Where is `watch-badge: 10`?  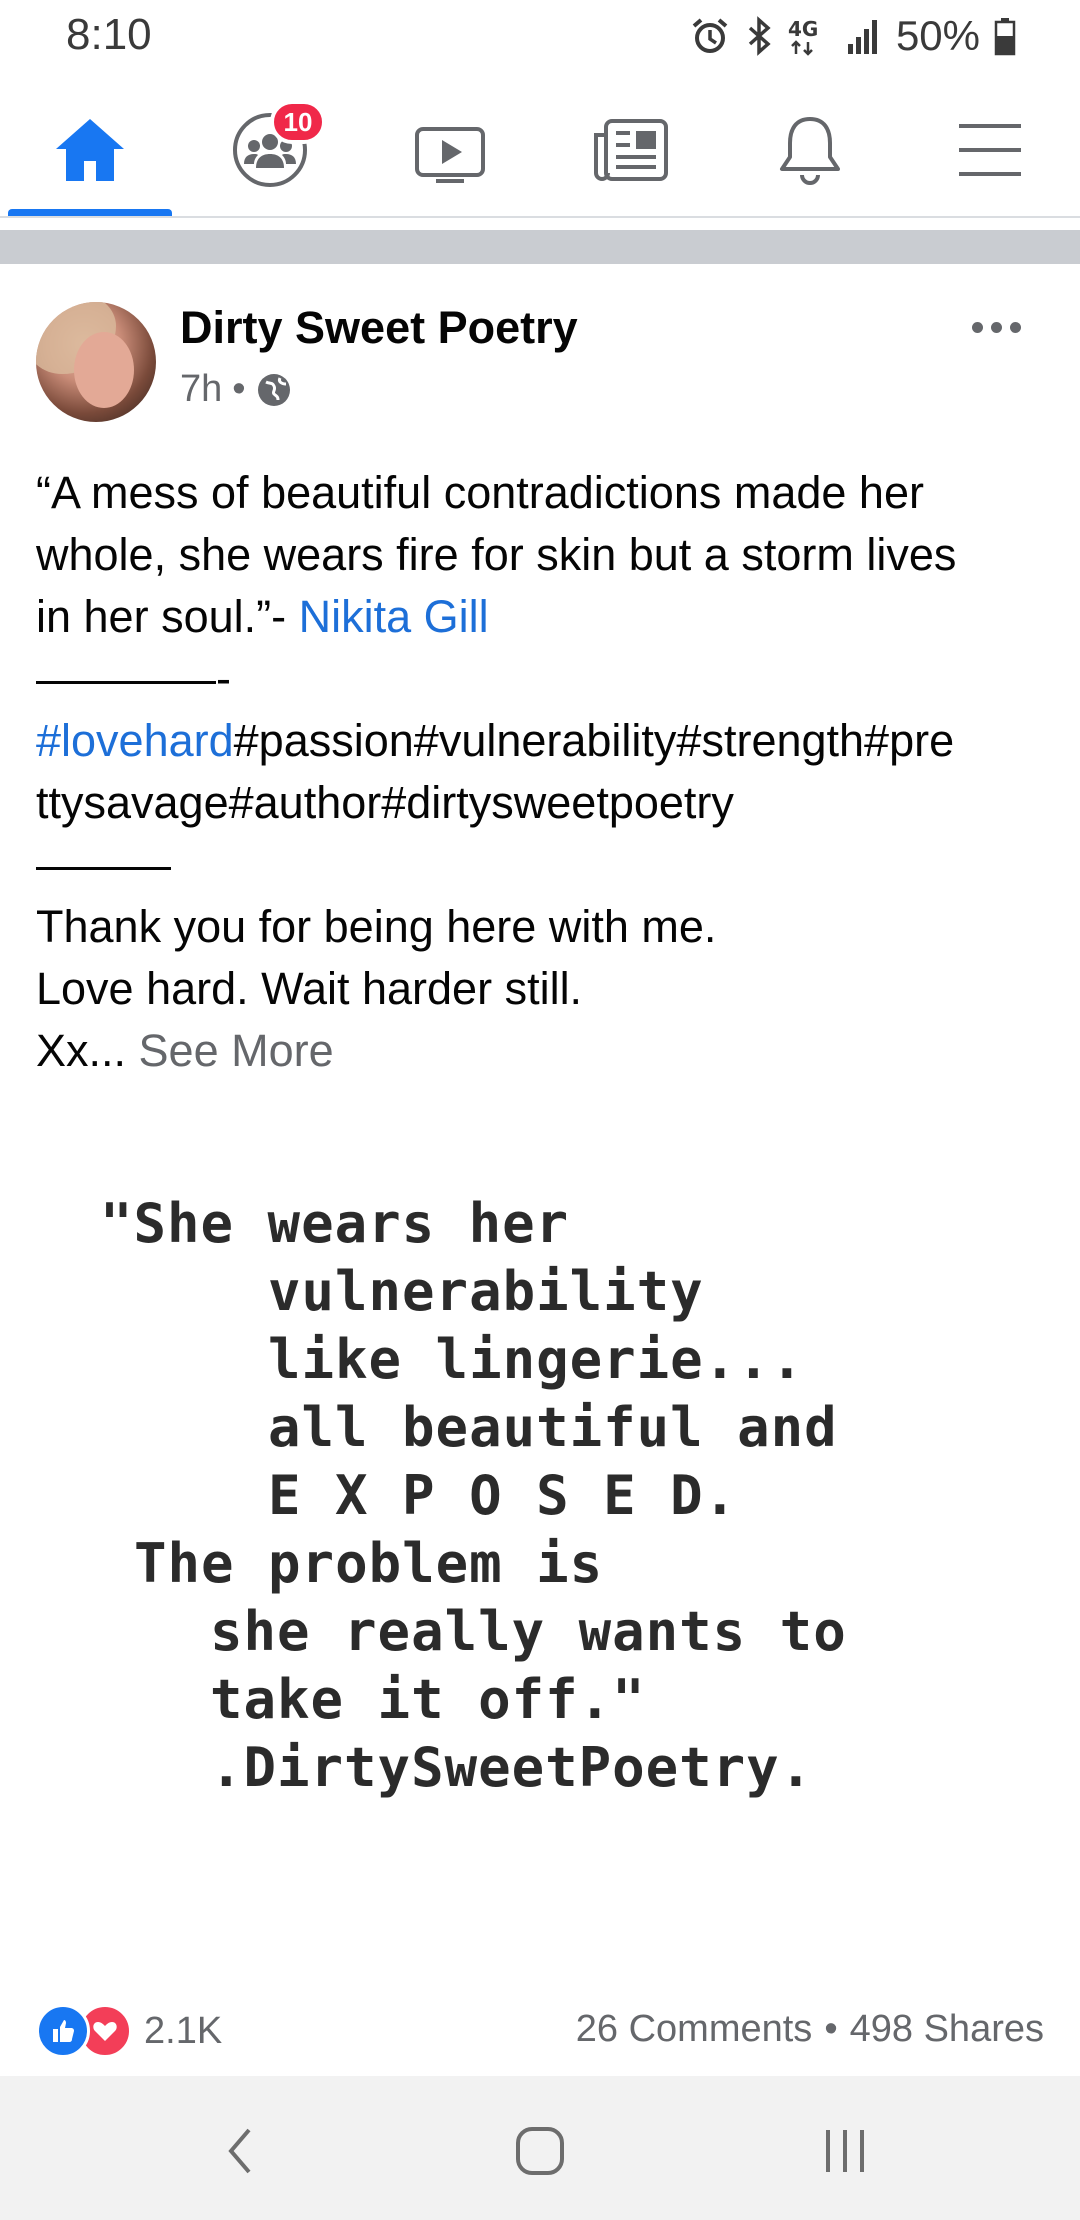
watch-badge: 10 is located at coordinates (298, 122).